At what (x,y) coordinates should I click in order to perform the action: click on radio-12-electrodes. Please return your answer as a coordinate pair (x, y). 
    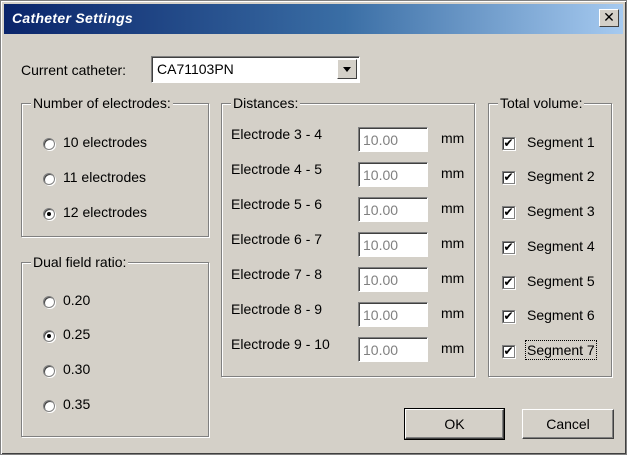
    Looking at the image, I should click on (49, 214).